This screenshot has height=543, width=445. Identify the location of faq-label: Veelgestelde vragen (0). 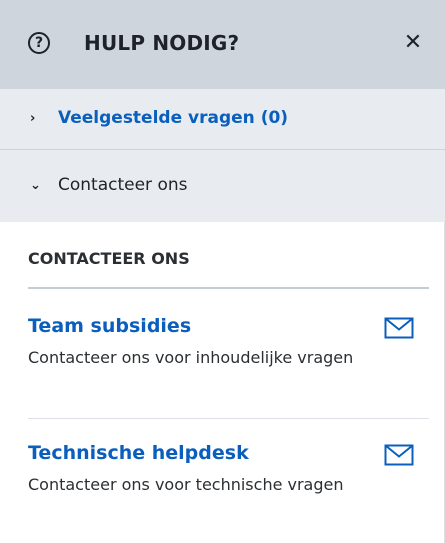
(173, 118).